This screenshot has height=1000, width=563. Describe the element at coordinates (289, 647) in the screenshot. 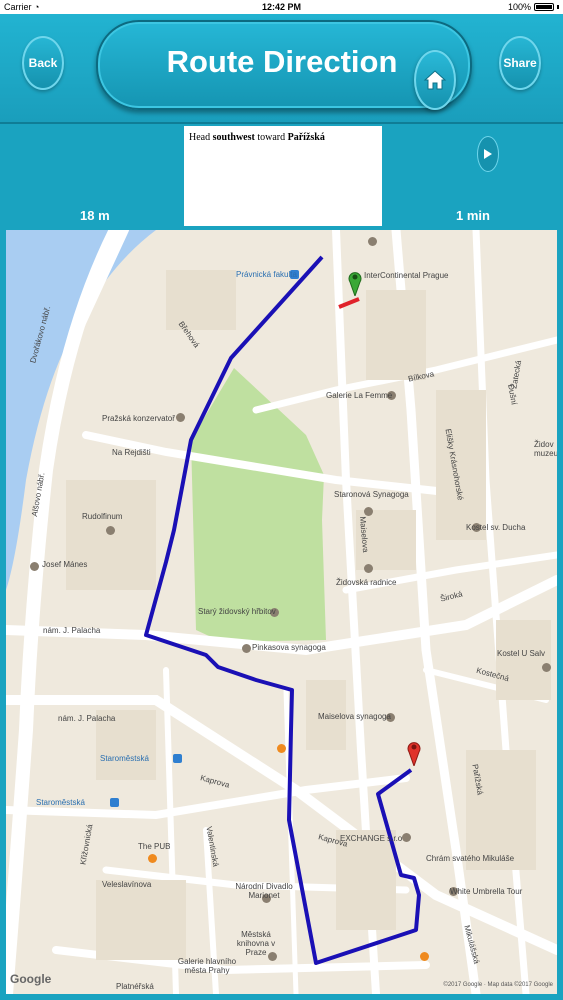

I see `map-label: Pinkasova synagoga` at that location.